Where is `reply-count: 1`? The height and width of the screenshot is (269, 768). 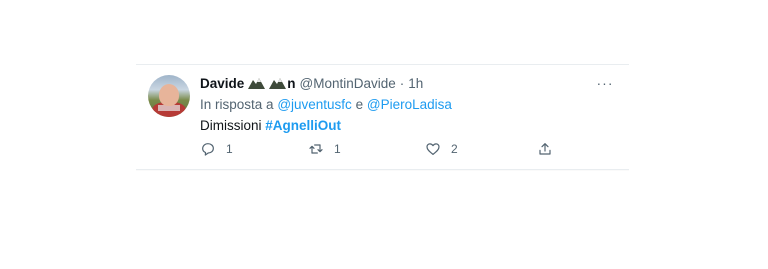 reply-count: 1 is located at coordinates (229, 149).